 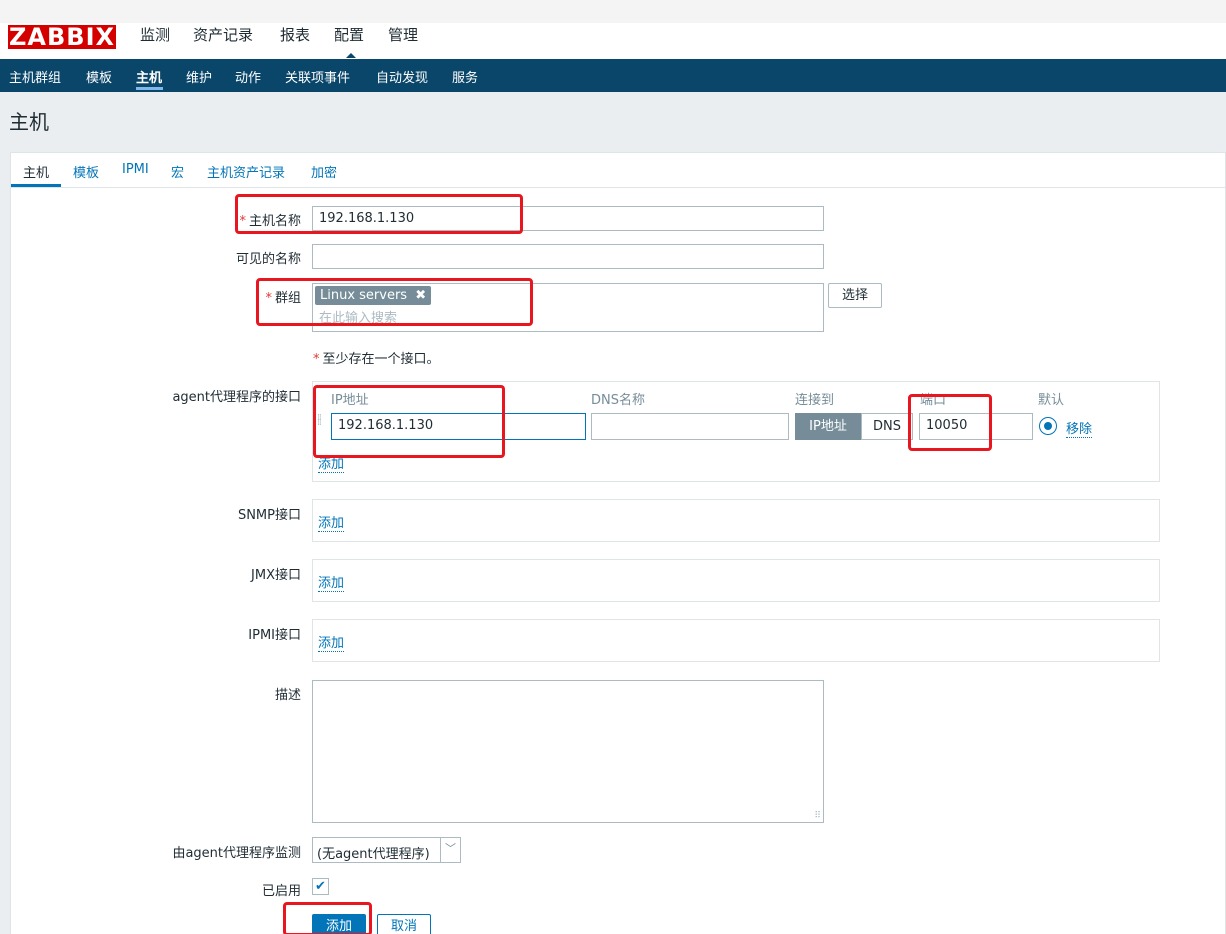 What do you see at coordinates (933, 400) in the screenshot?
I see `col-port-header: 端口` at bounding box center [933, 400].